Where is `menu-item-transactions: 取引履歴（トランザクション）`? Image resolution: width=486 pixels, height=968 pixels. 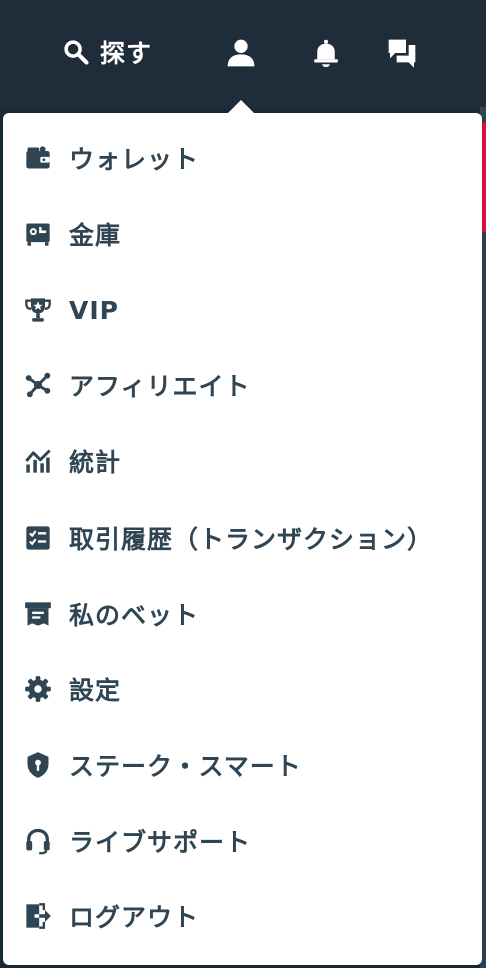 menu-item-transactions: 取引履歴（トランザクション） is located at coordinates (242, 538).